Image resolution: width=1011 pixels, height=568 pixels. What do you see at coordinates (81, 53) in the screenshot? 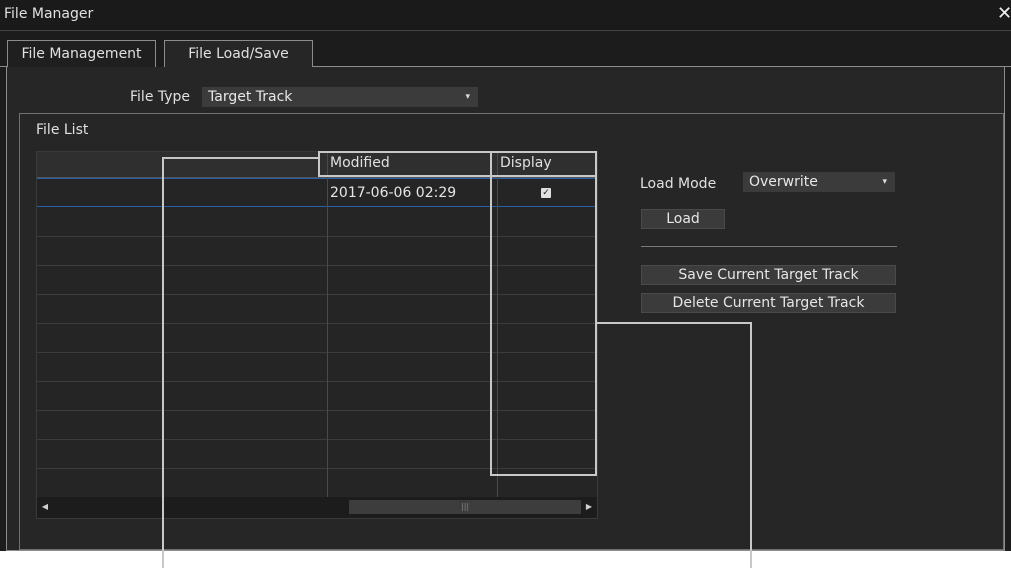
I see `tab-file-management: File Management` at bounding box center [81, 53].